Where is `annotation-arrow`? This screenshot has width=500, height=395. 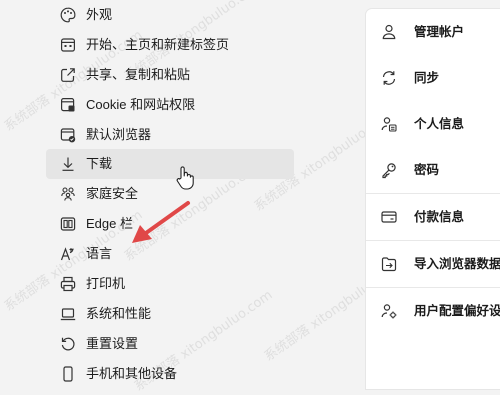 annotation-arrow is located at coordinates (160, 222).